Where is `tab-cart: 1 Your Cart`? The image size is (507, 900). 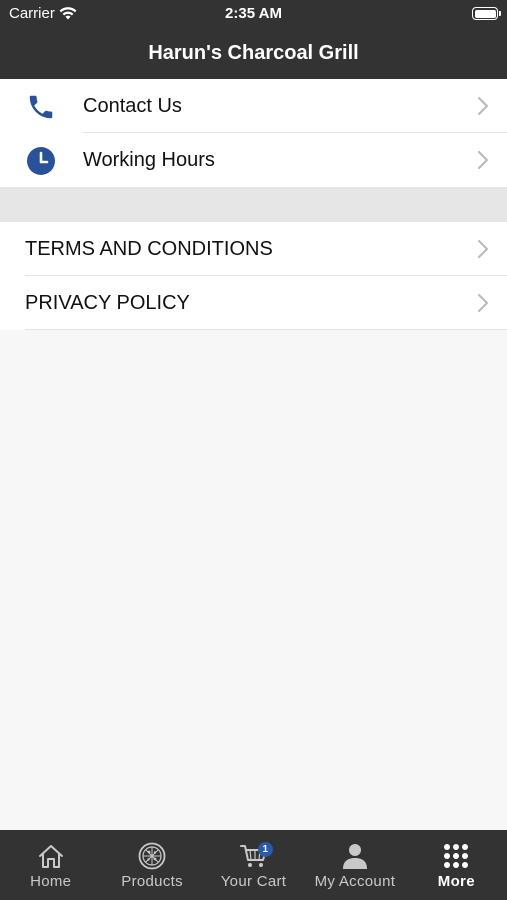
tab-cart: 1 Your Cart is located at coordinates (253, 865).